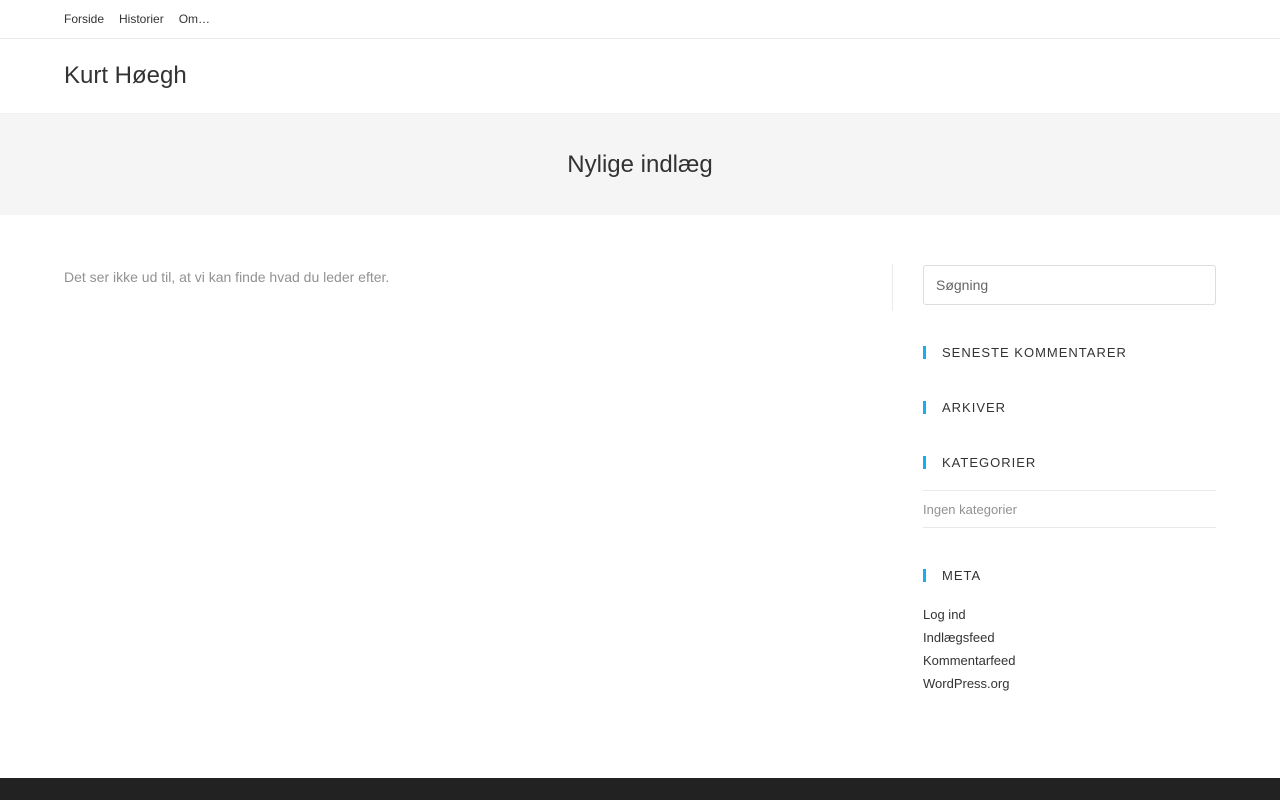 The height and width of the screenshot is (800, 1280). I want to click on list-item: Log ind, so click(1069, 618).